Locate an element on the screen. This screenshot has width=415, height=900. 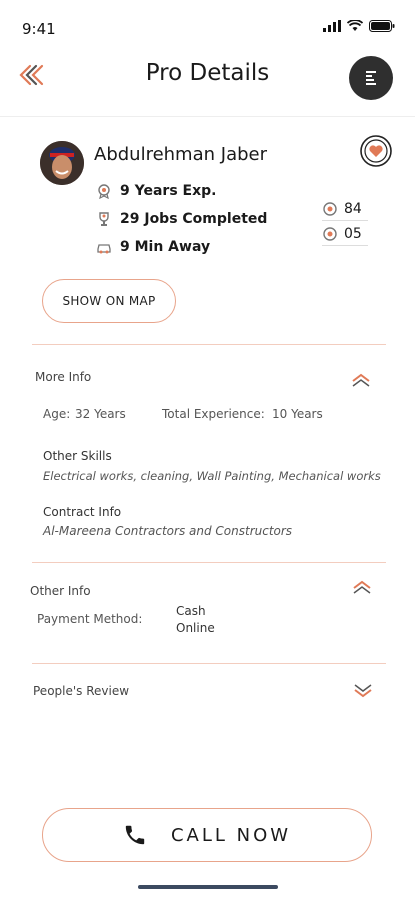
contract-label: Contract Info is located at coordinates (82, 512).